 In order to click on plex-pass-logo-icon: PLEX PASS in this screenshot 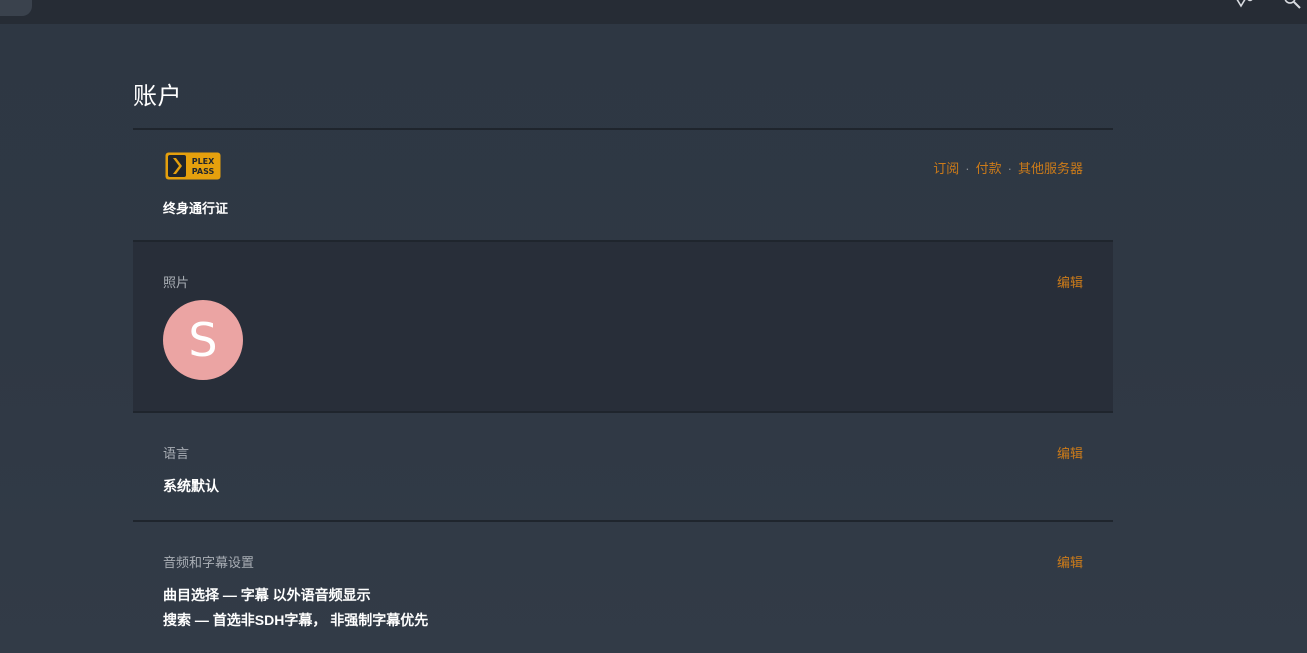, I will do `click(193, 166)`.